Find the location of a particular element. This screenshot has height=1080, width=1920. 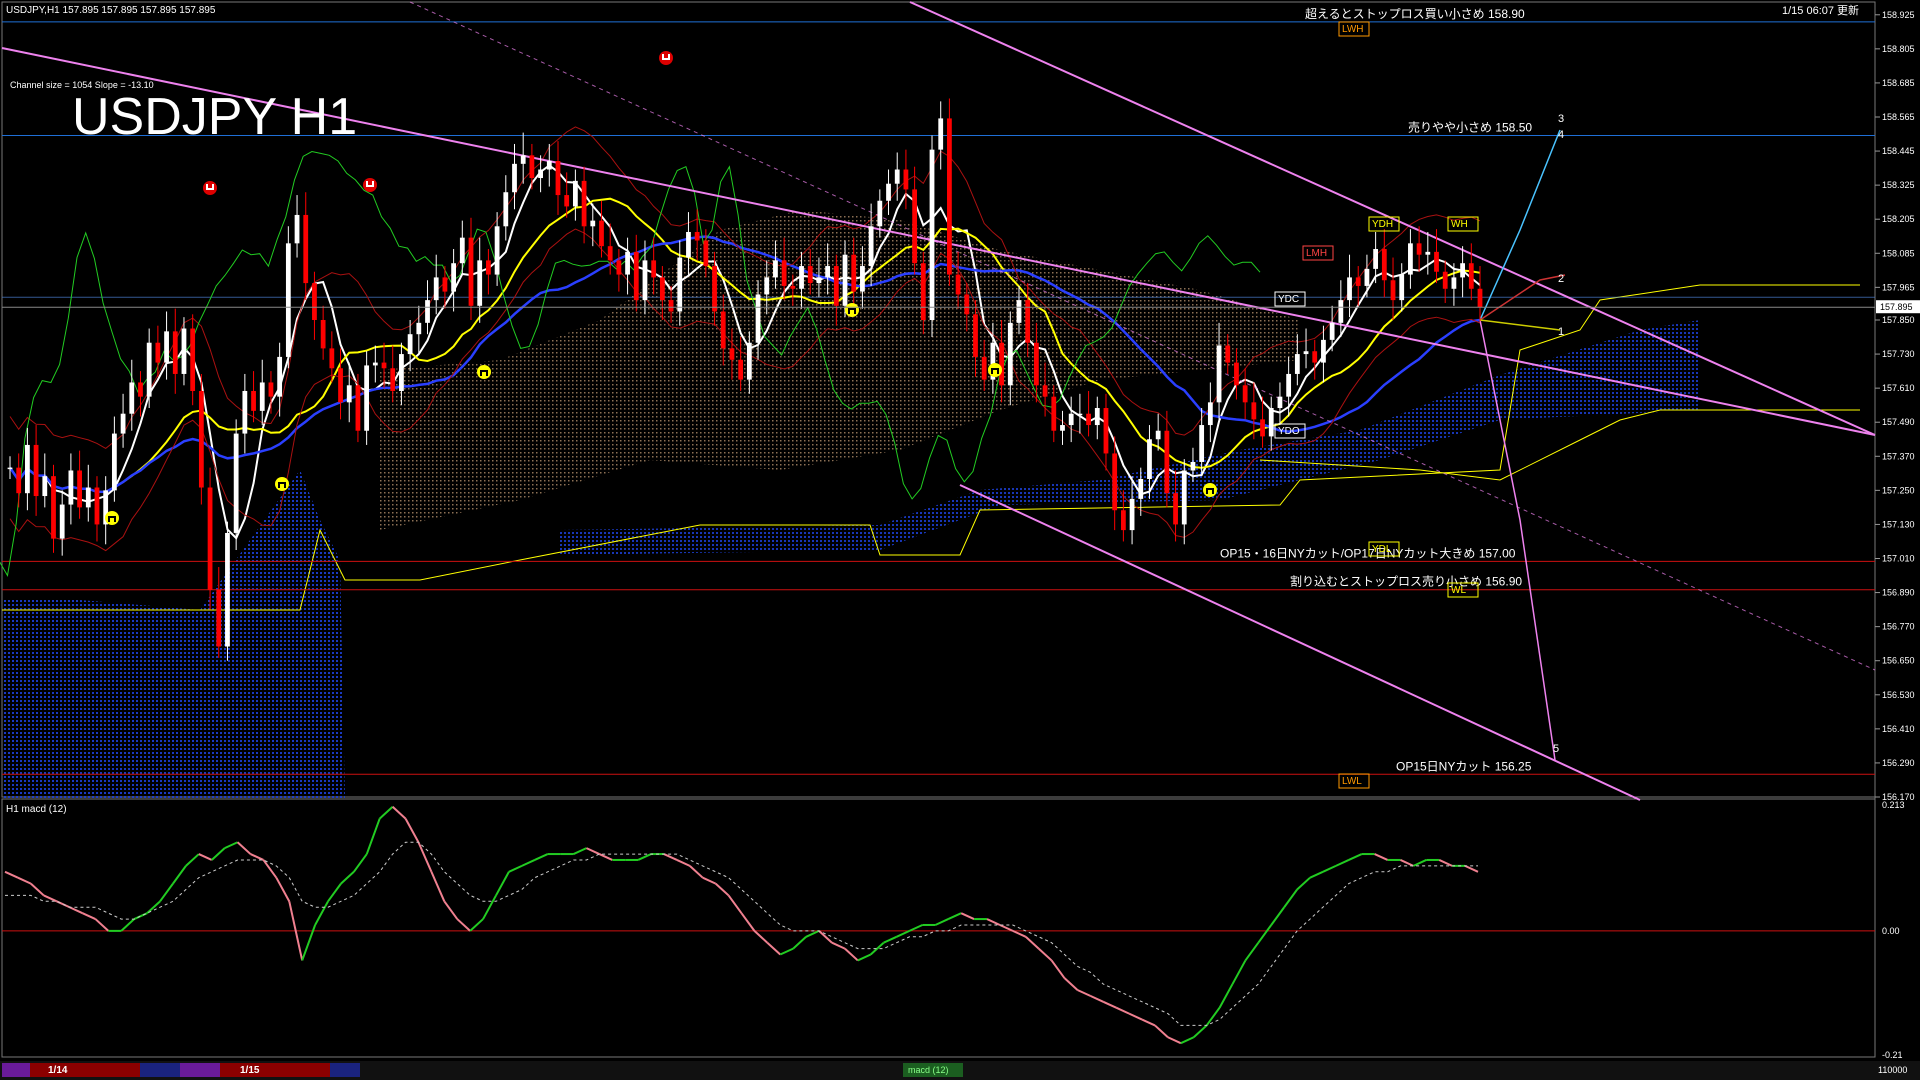

date-label-1-15: 1/15 is located at coordinates (250, 1070).